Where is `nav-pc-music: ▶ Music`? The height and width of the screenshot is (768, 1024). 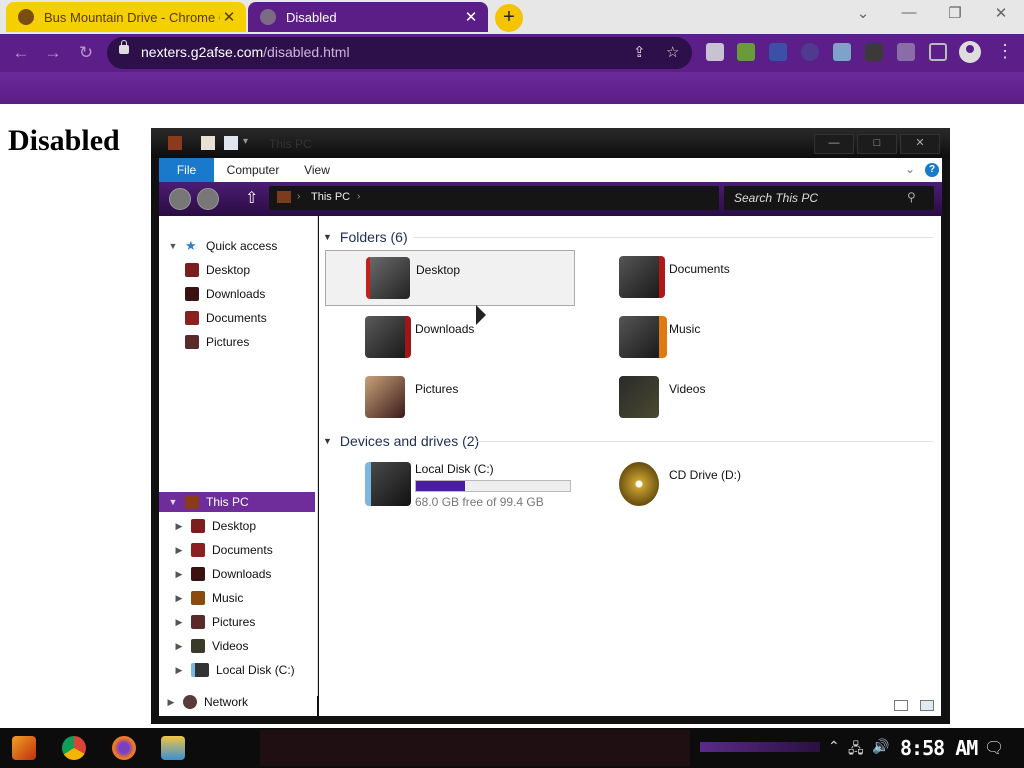
nav-pc-music: ▶ Music is located at coordinates (245, 598).